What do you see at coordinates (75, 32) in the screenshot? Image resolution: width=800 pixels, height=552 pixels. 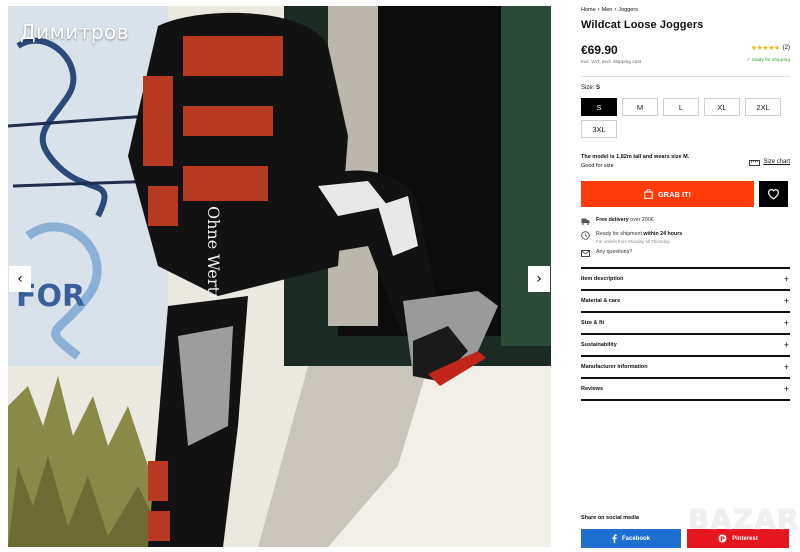 I see `seller-name-overlay: Димитров` at bounding box center [75, 32].